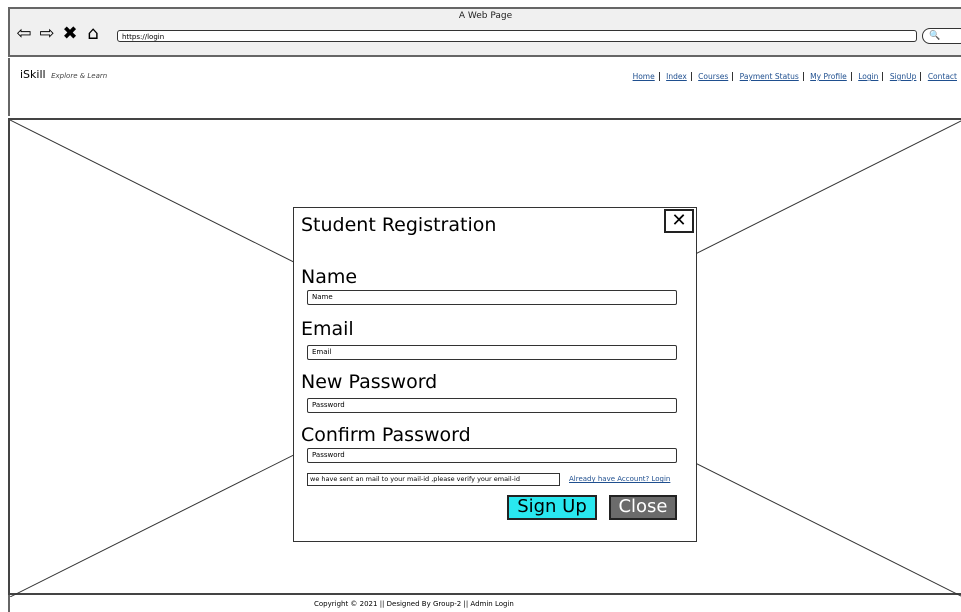 Image resolution: width=961 pixels, height=612 pixels. I want to click on modal-title: Student Registration, so click(399, 225).